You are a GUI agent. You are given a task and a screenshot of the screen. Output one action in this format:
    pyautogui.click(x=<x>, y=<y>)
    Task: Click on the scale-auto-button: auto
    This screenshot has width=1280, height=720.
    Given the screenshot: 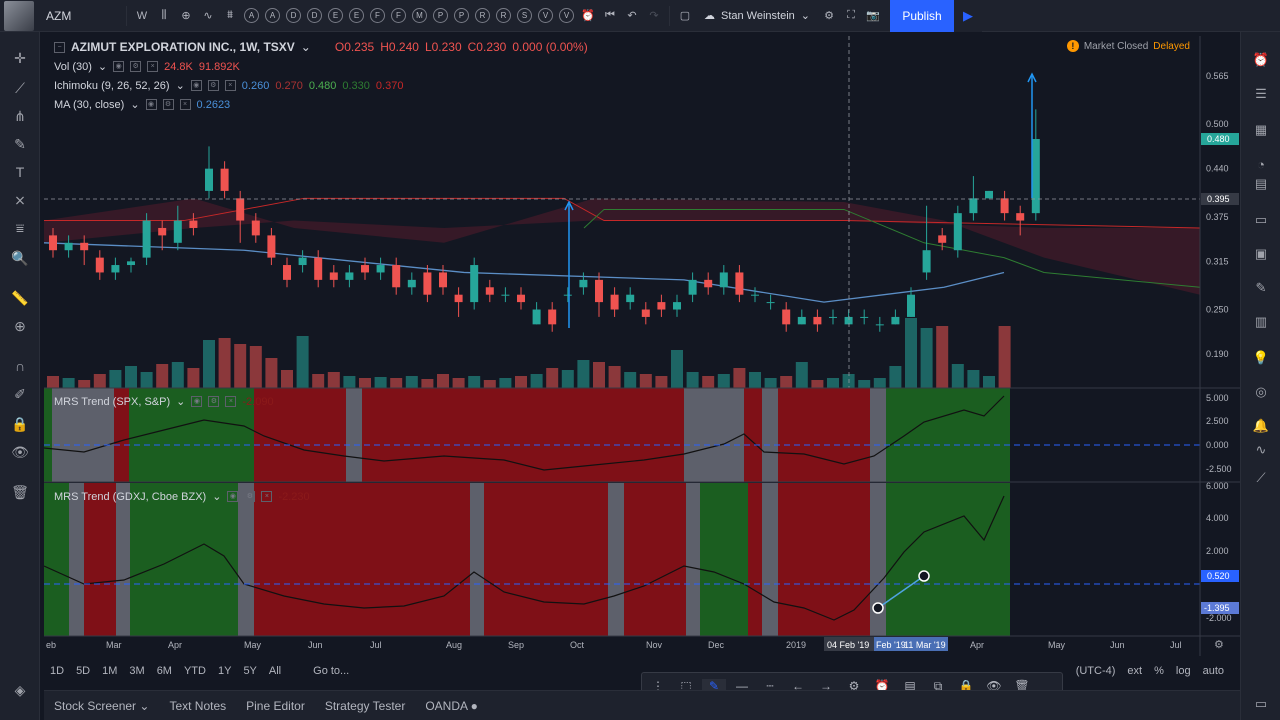 What is the action you would take?
    pyautogui.click(x=1213, y=671)
    